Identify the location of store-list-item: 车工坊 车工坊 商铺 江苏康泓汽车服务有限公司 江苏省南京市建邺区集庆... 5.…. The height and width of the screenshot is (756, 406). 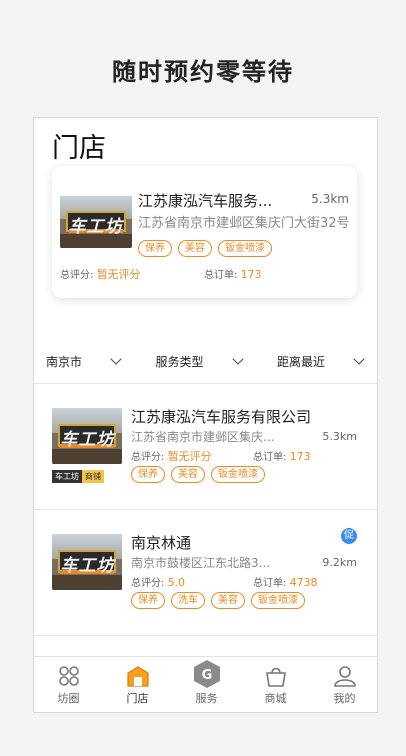
(205, 446).